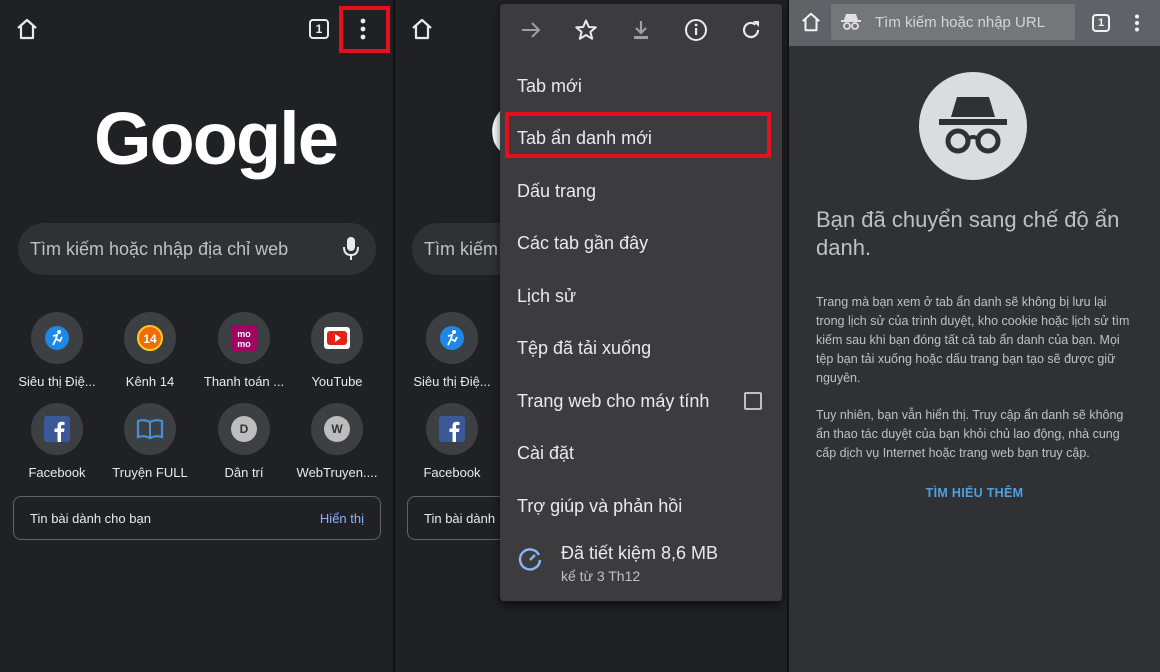  What do you see at coordinates (90, 518) in the screenshot?
I see `feed-label: Tin bài dành cho bạn` at bounding box center [90, 518].